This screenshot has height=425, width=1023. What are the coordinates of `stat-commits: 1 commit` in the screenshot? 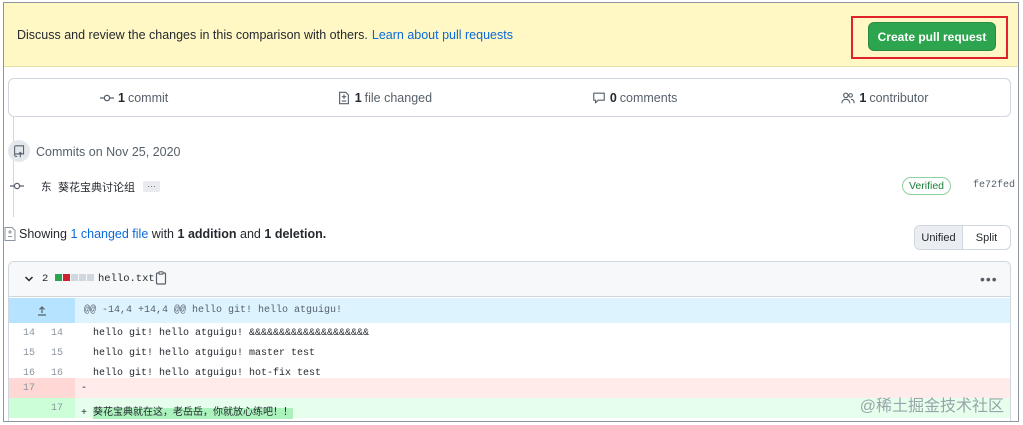 It's located at (134, 98).